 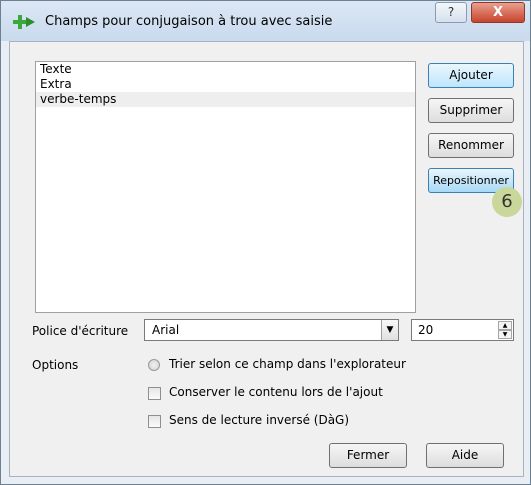 I want to click on help-button: Aide, so click(x=465, y=455).